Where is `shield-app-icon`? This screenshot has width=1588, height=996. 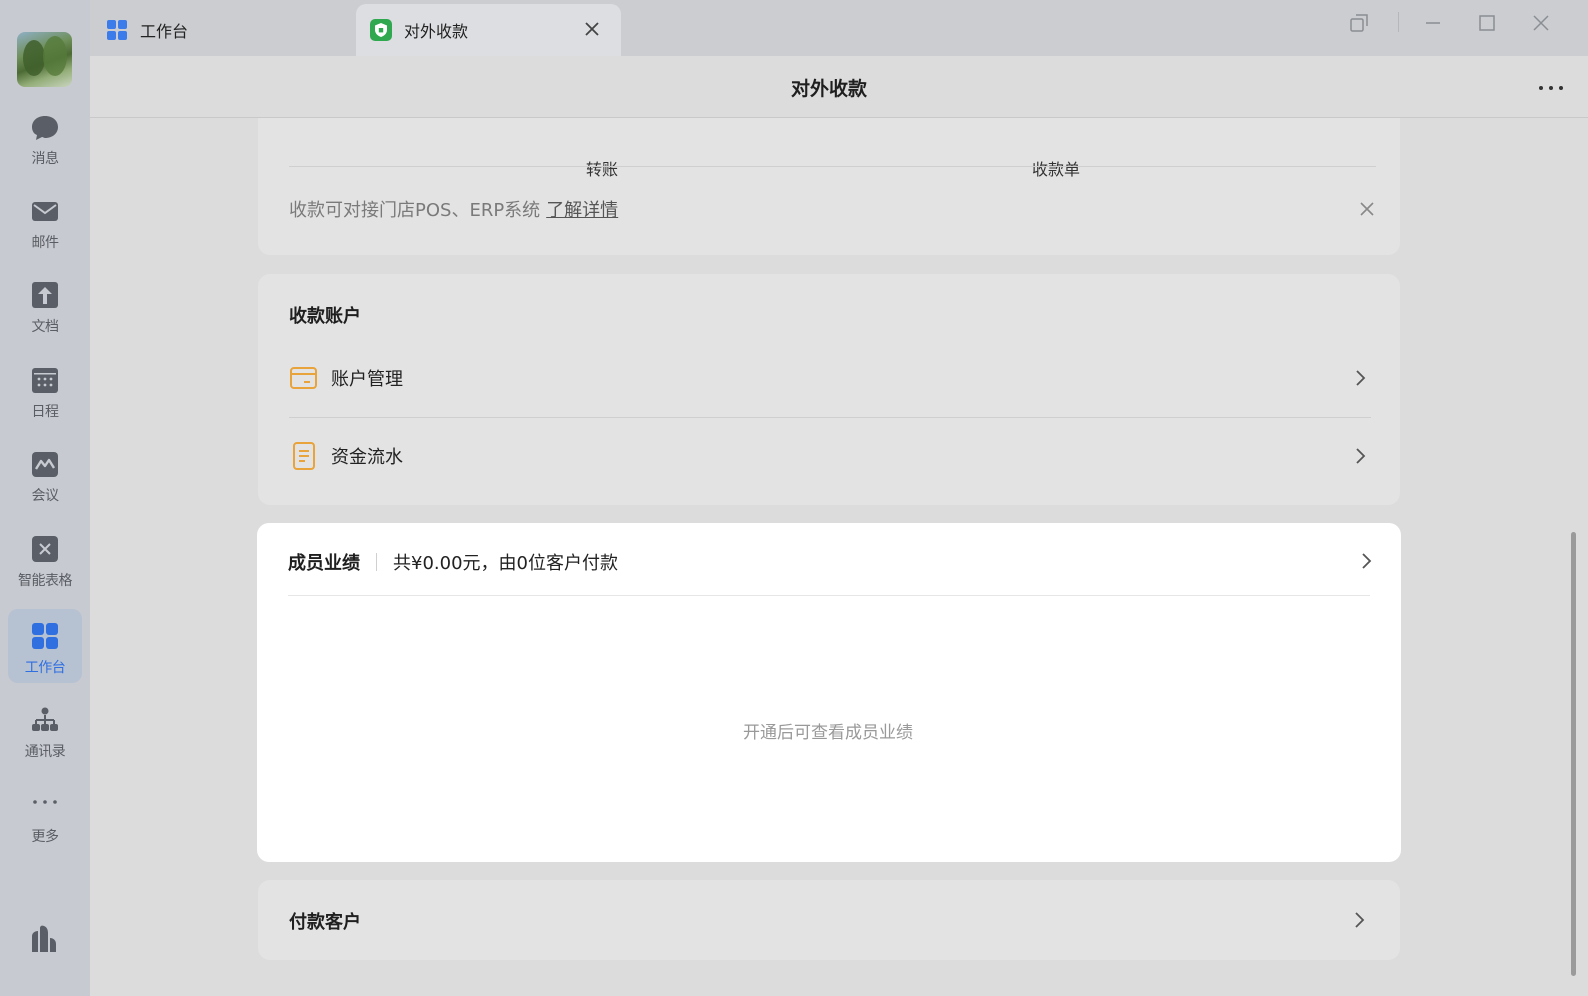
shield-app-icon is located at coordinates (381, 30).